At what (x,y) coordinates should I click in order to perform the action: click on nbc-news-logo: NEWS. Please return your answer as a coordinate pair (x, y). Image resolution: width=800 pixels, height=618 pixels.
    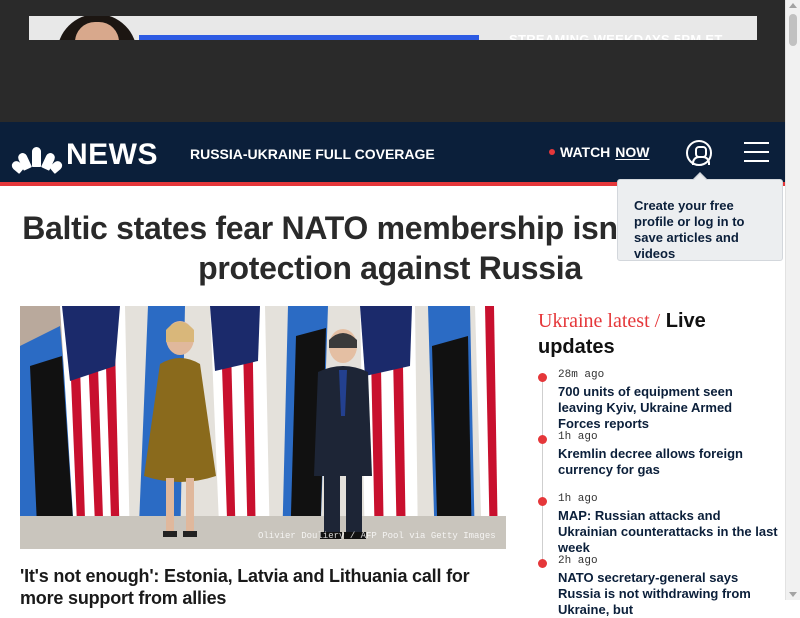
    Looking at the image, I should click on (84, 156).